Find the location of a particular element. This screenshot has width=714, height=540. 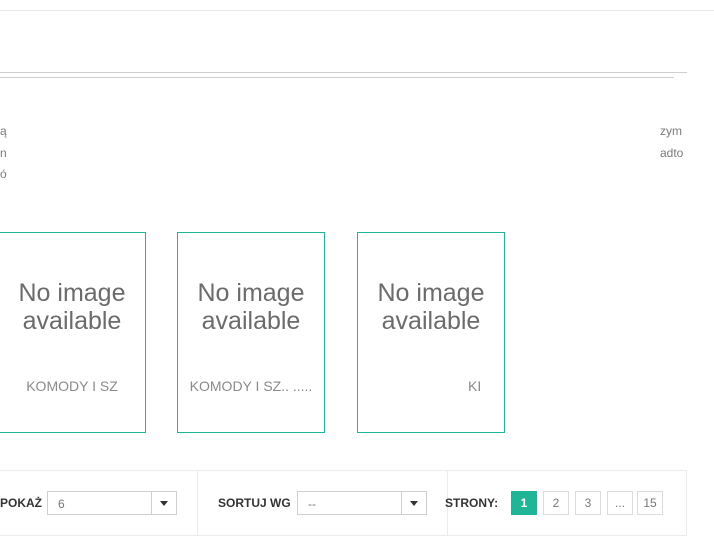

toolbar-separator is located at coordinates (197, 503).